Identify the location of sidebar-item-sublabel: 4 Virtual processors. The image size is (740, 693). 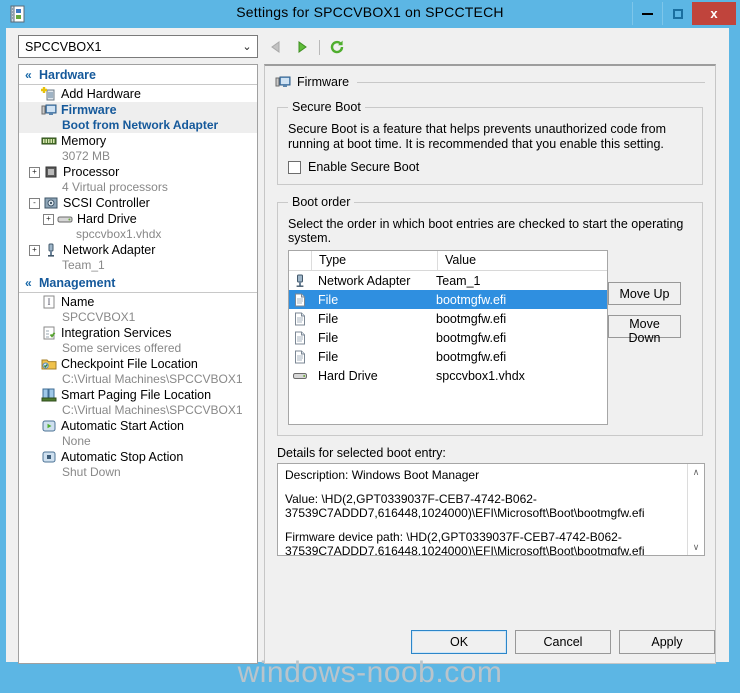
(115, 187).